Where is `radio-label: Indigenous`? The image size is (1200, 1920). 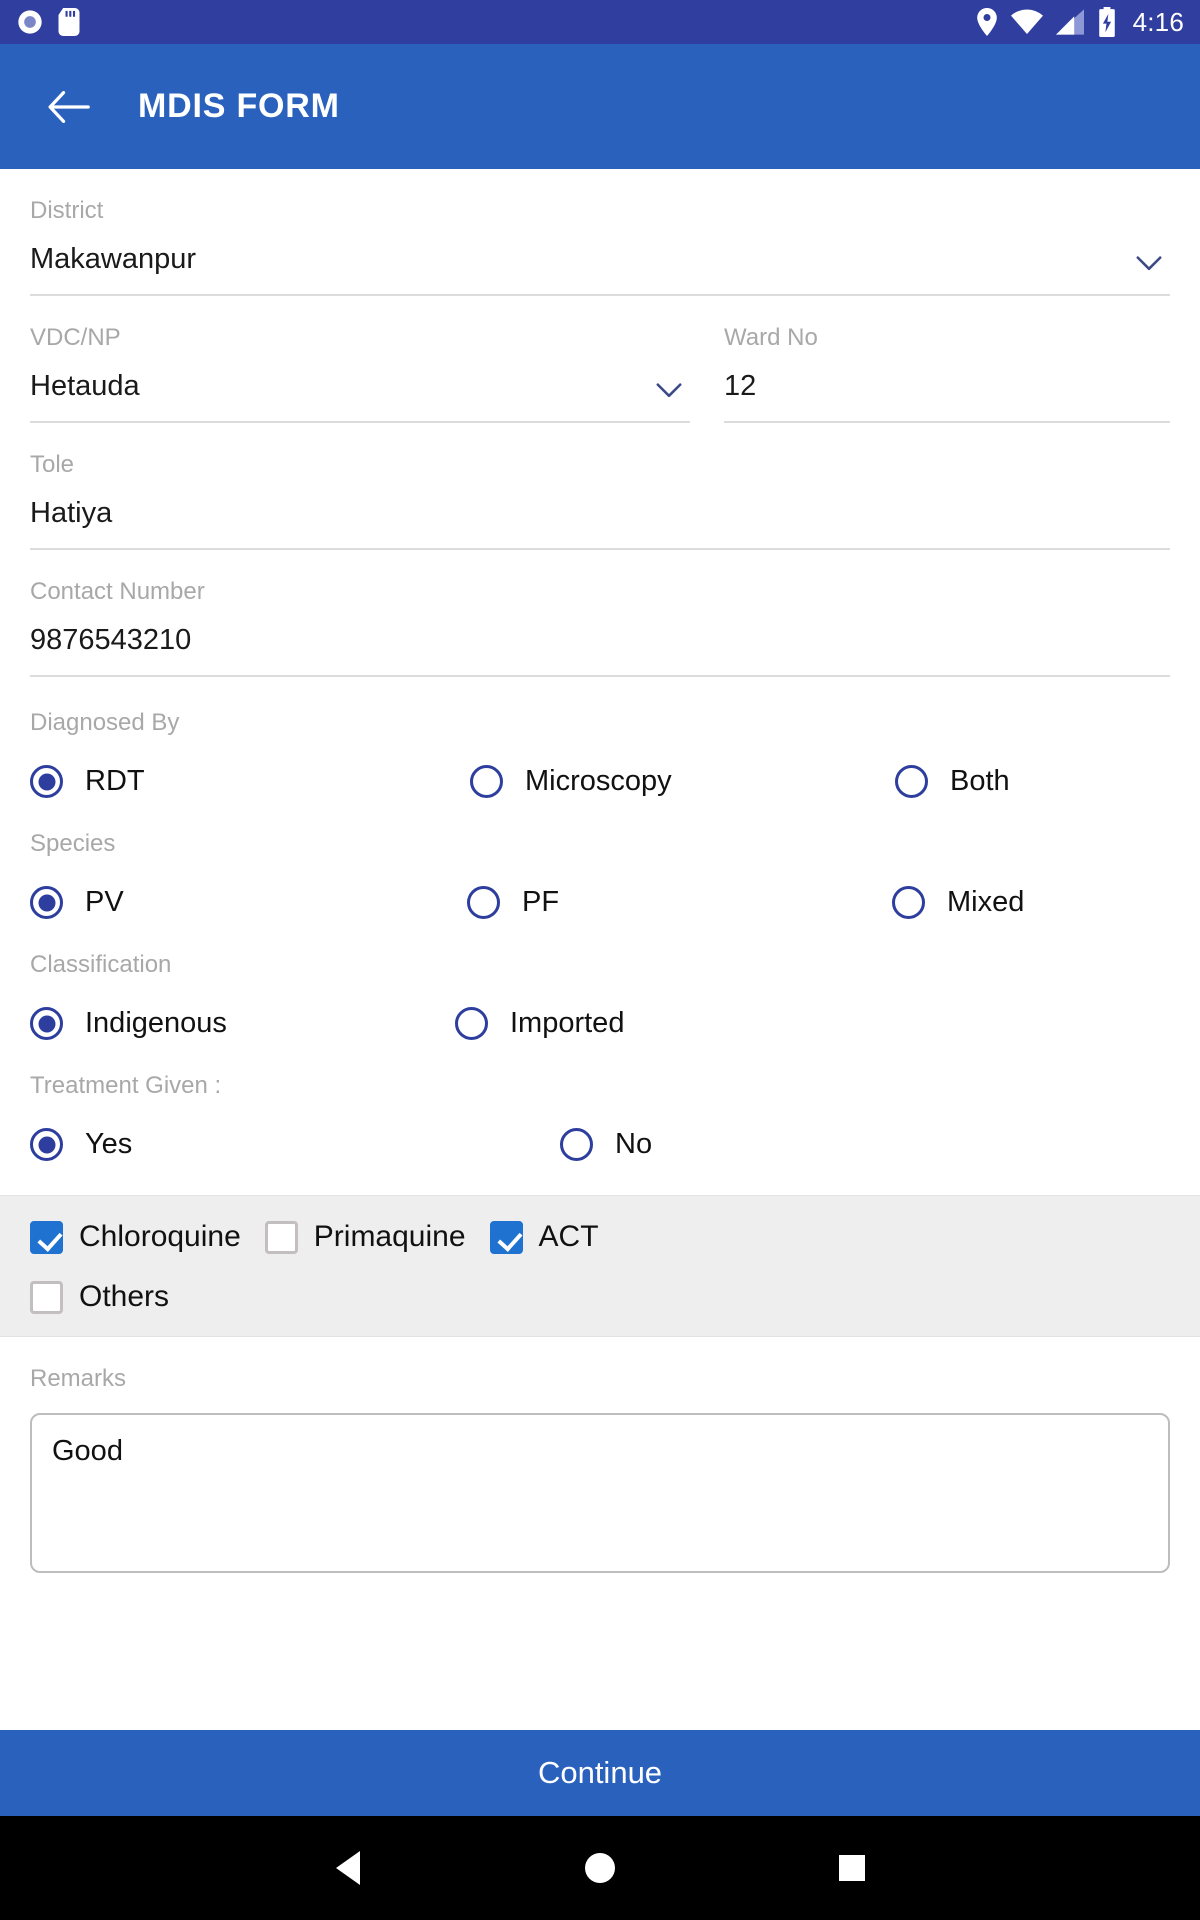
radio-label: Indigenous is located at coordinates (156, 1023).